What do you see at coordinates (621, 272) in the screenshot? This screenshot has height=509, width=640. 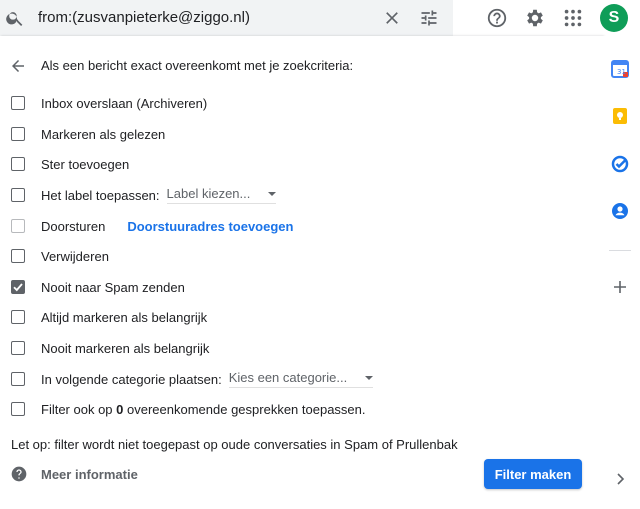 I see `side-panel: 31` at bounding box center [621, 272].